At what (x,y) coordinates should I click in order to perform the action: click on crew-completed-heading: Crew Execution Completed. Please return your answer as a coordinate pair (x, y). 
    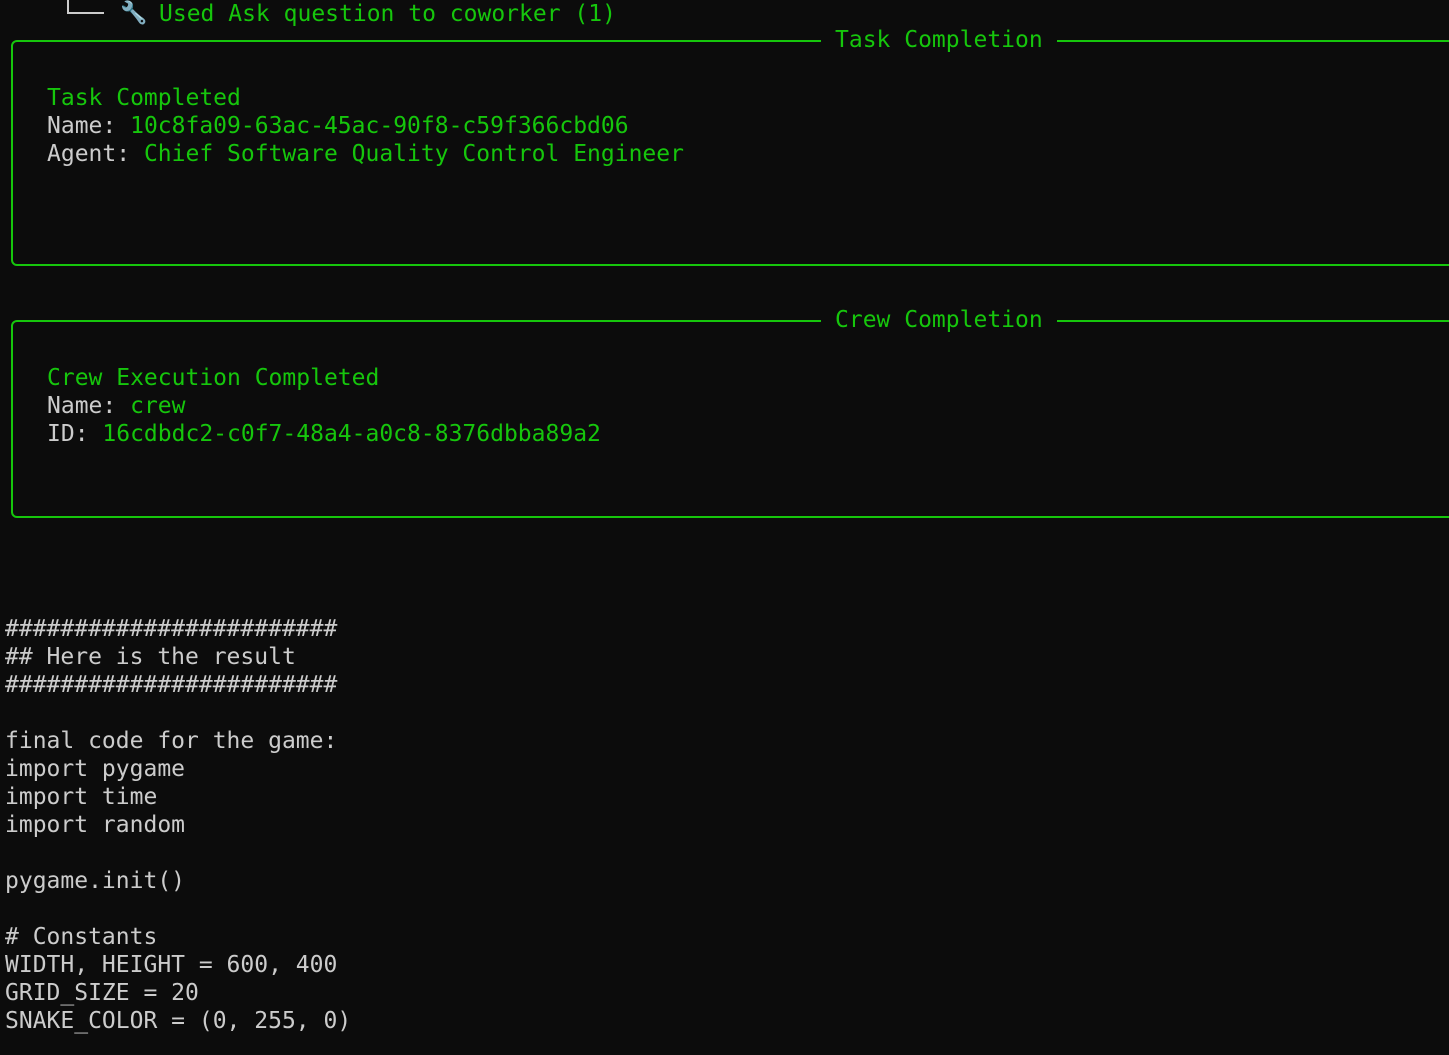
    Looking at the image, I should click on (213, 378).